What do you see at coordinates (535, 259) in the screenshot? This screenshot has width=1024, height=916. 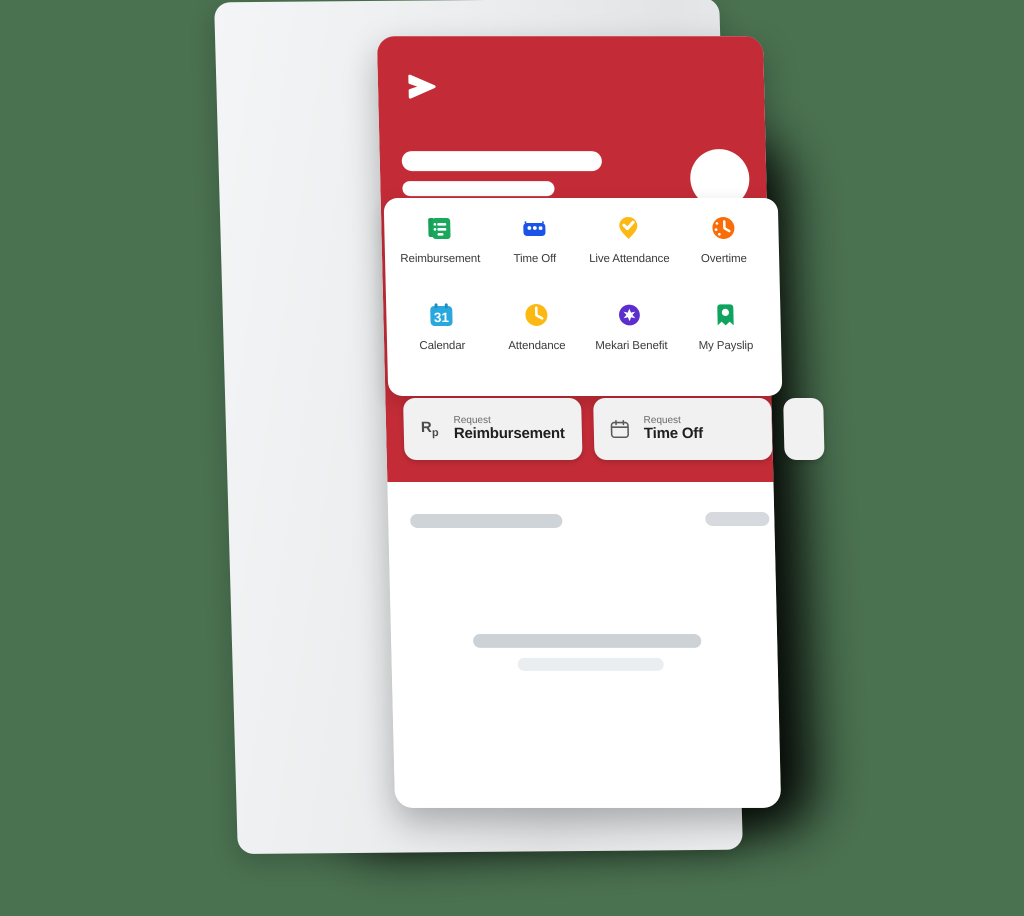 I see `menu-item-label: Time Off` at bounding box center [535, 259].